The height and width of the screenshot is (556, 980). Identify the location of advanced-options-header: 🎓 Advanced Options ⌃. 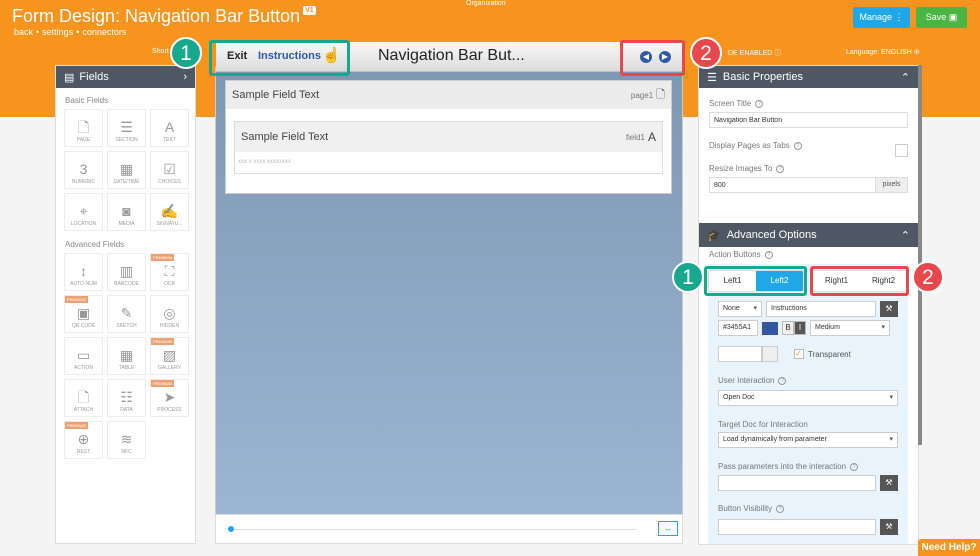
(808, 235).